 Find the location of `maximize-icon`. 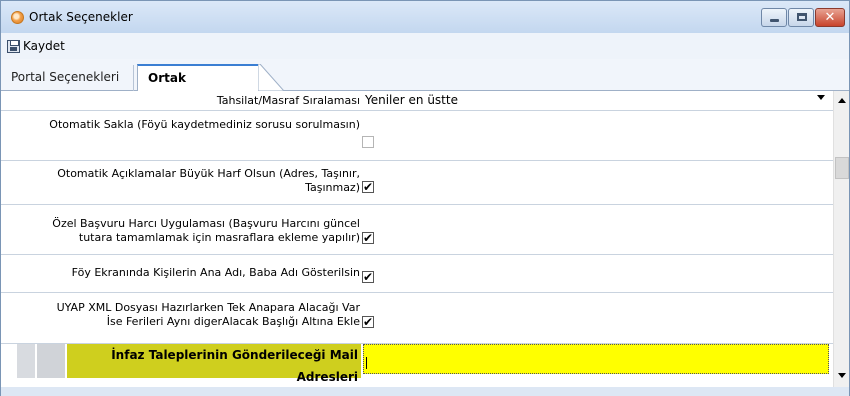

maximize-icon is located at coordinates (802, 17).